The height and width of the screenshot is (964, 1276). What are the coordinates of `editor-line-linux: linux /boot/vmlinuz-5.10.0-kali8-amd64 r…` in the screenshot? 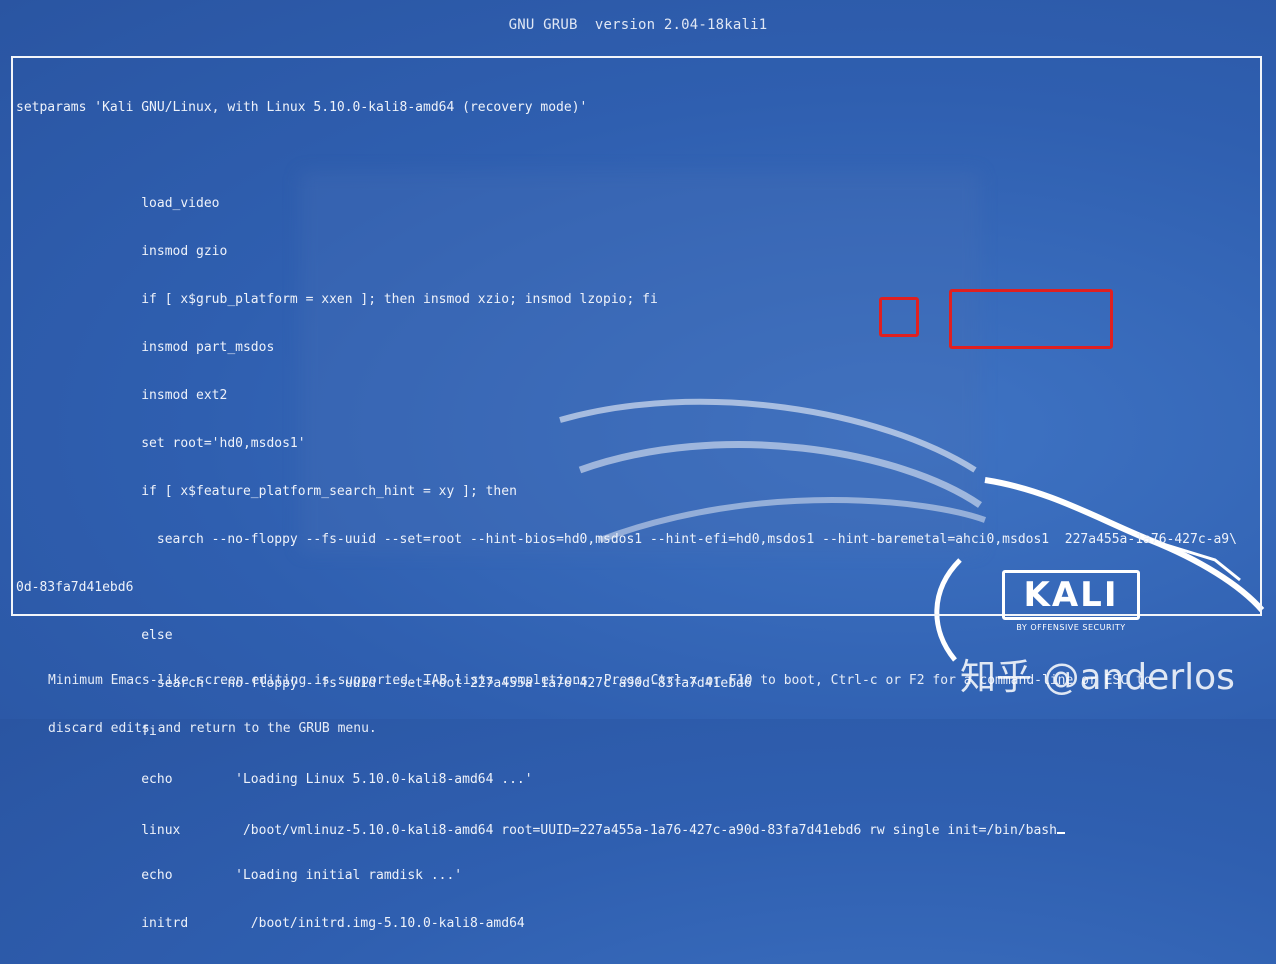 It's located at (638, 829).